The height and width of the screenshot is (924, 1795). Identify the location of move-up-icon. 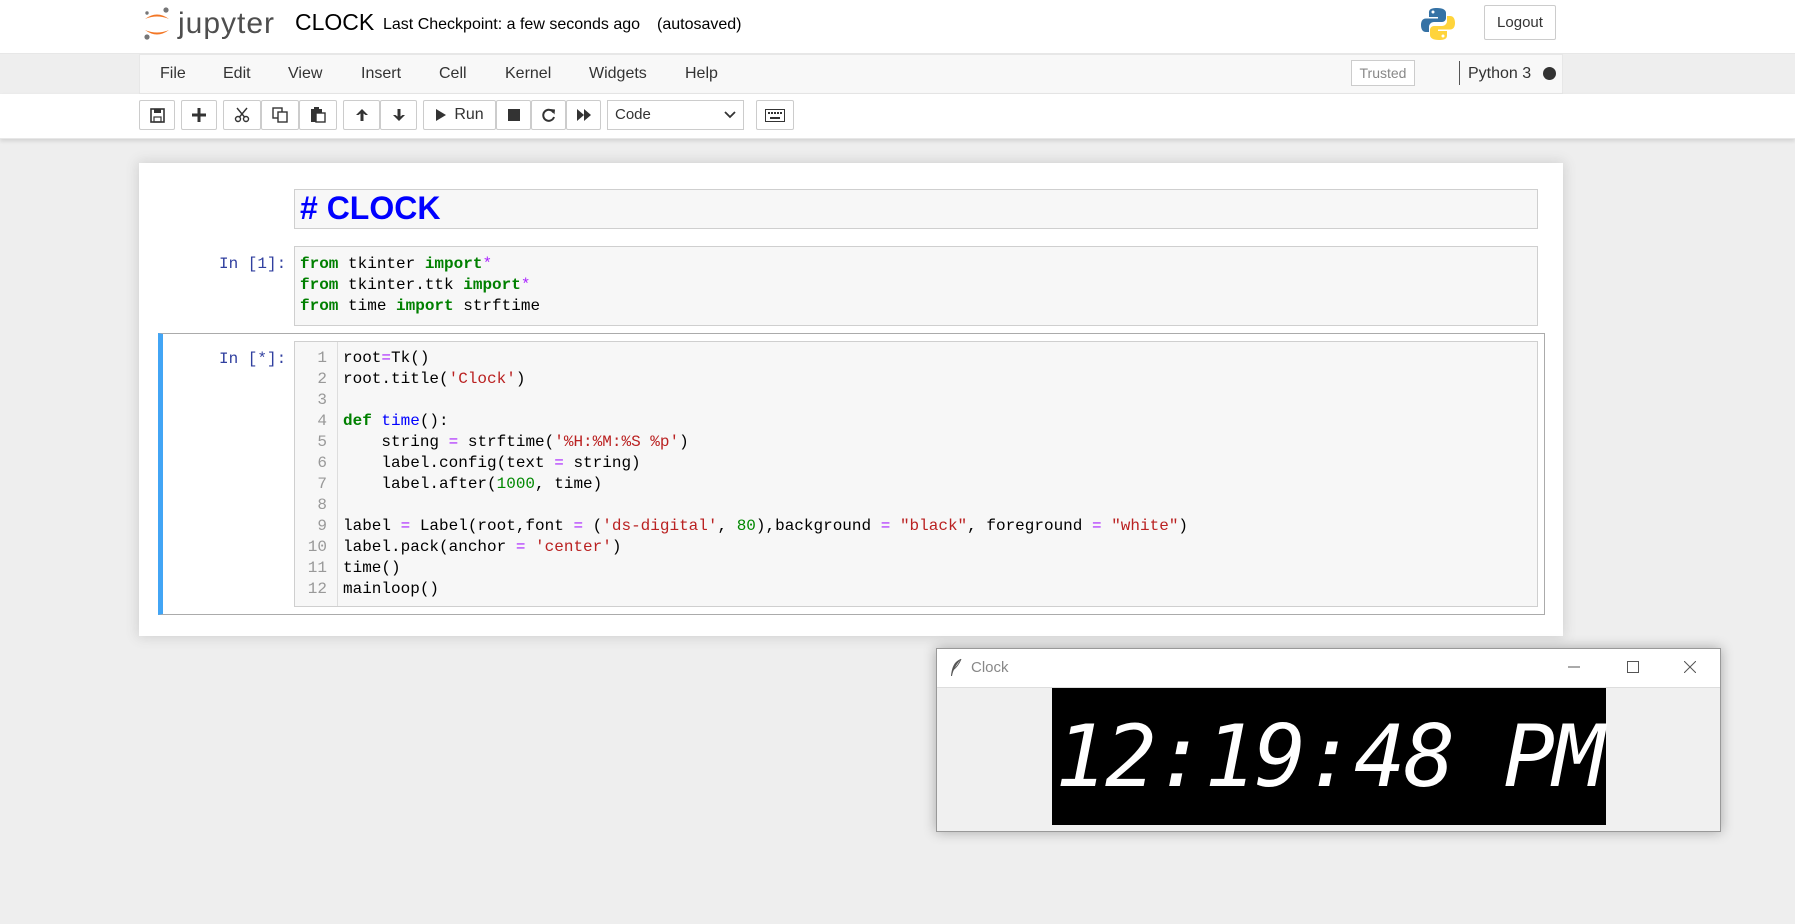
(361, 115).